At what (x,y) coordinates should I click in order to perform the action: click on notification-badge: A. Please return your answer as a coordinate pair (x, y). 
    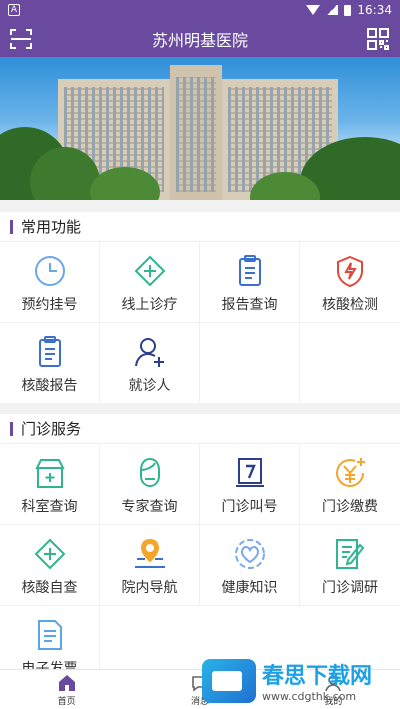
    Looking at the image, I should click on (14, 10).